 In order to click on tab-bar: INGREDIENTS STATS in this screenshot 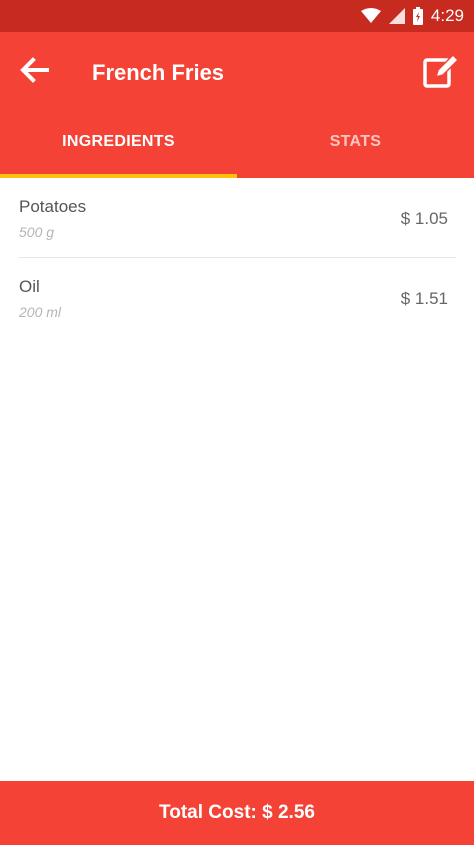, I will do `click(237, 146)`.